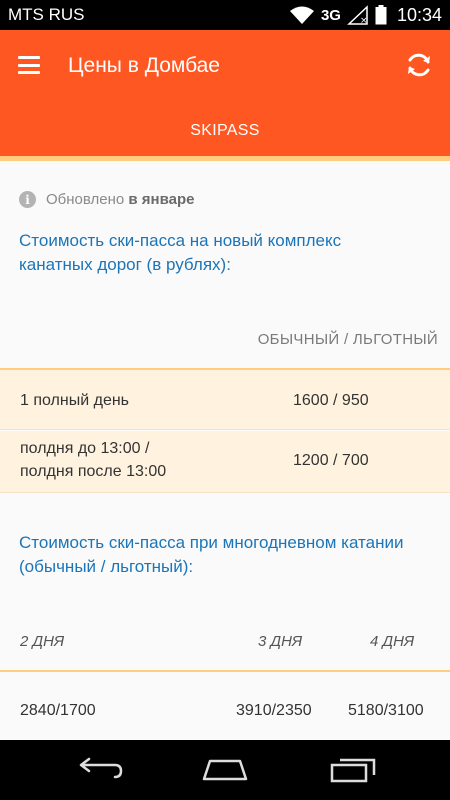 Image resolution: width=450 pixels, height=800 pixels. Describe the element at coordinates (58, 710) in the screenshot. I see `price-2-days: 2840/1700` at that location.